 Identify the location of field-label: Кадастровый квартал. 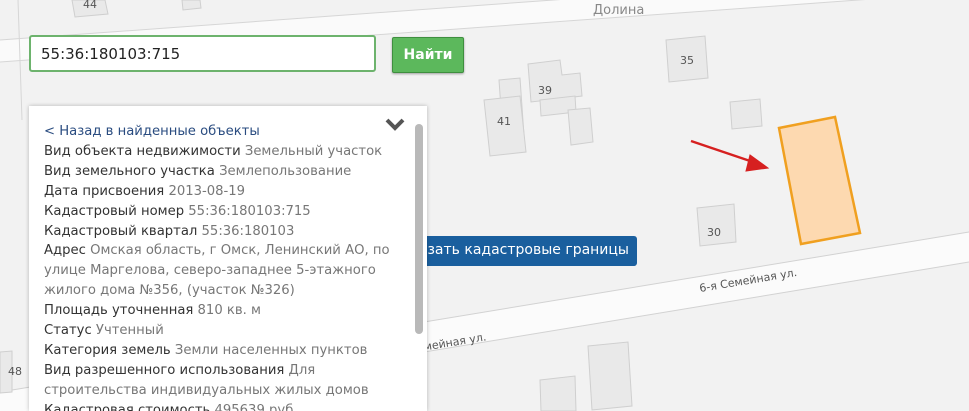
(121, 231).